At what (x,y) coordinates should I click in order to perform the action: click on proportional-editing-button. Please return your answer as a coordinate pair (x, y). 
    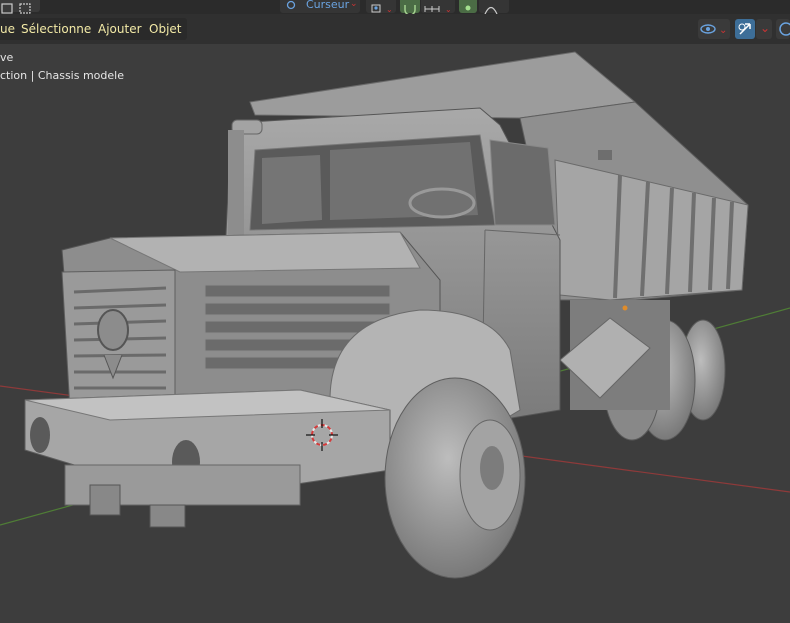
    Looking at the image, I should click on (468, 6).